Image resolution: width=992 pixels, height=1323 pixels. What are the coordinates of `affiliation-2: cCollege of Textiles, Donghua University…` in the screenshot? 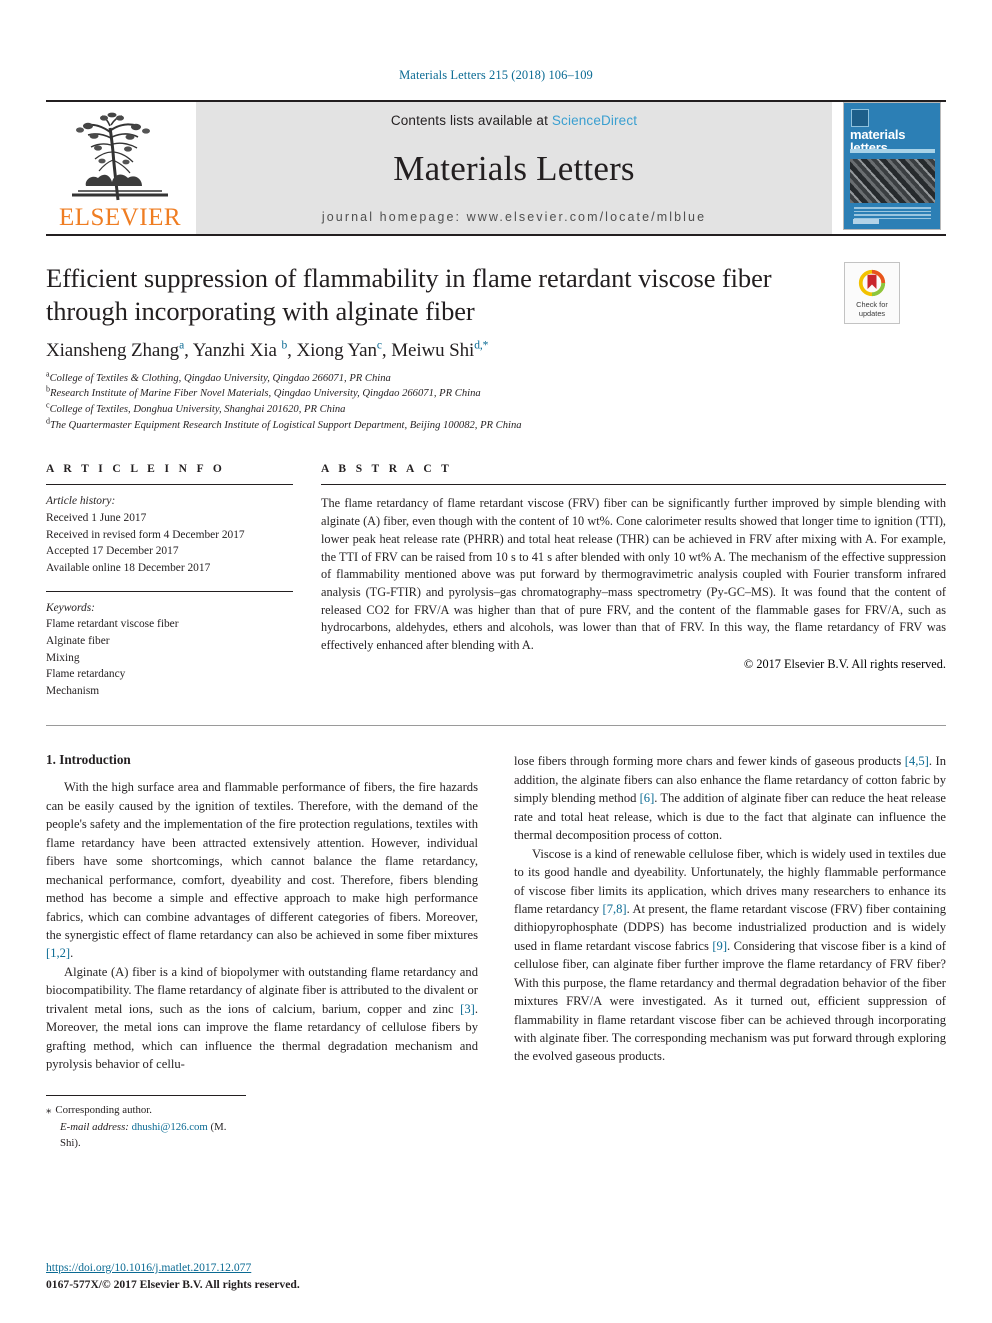 It's located at (496, 409).